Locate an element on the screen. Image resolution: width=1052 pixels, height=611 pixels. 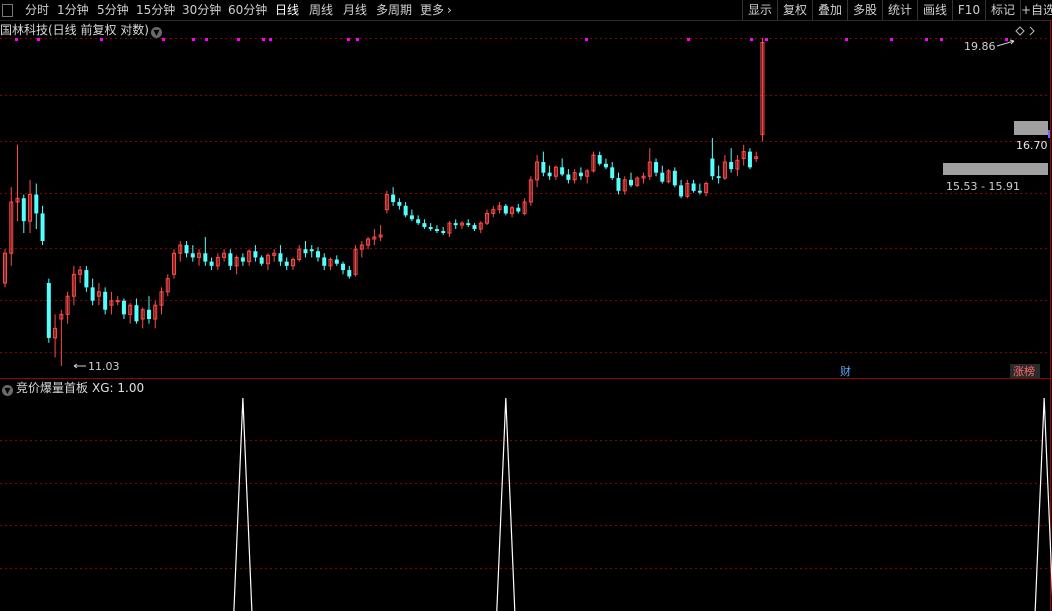
diamond-icon is located at coordinates (1020, 31).